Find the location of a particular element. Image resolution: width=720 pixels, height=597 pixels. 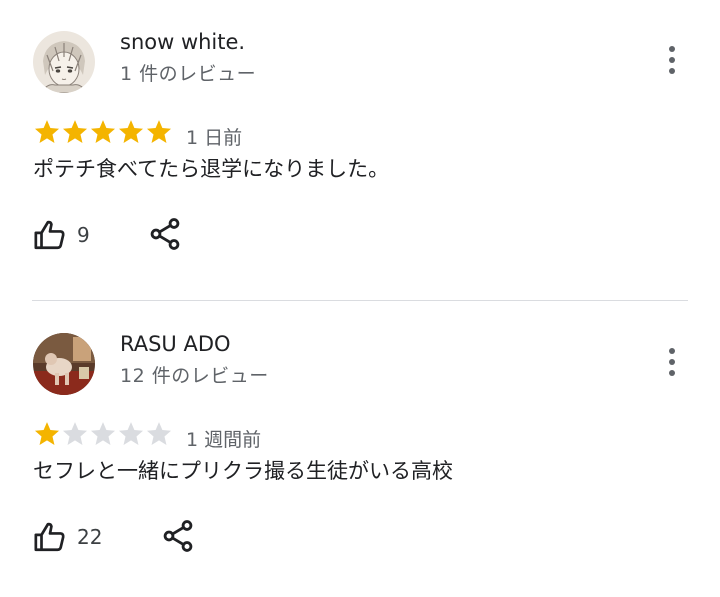

author-review-count: 12 件のレビュー is located at coordinates (194, 376).